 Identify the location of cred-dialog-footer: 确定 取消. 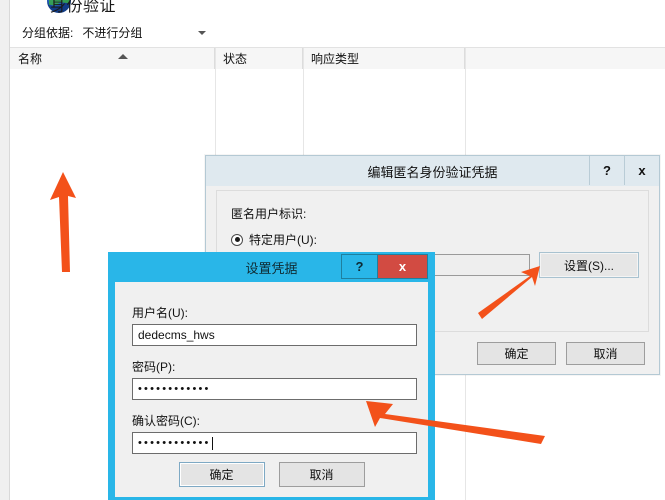
(271, 474).